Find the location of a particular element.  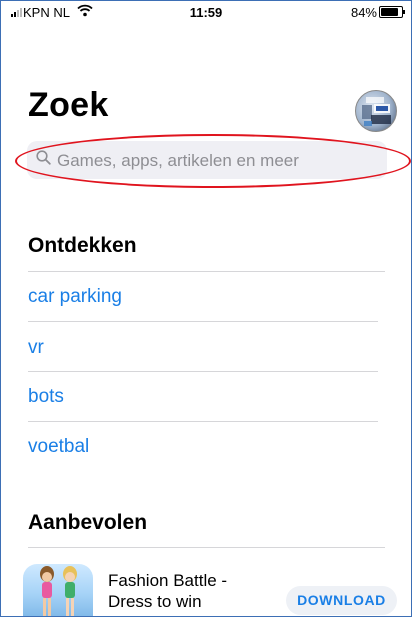

page-title: Zoek is located at coordinates (68, 105).